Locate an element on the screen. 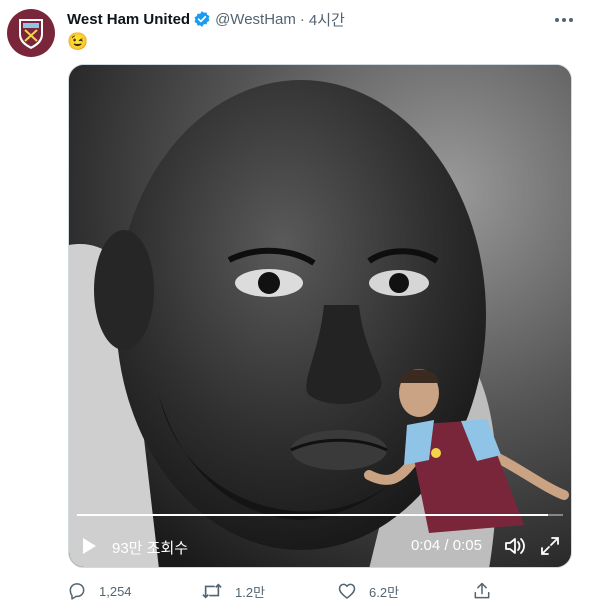  retweet-count: 1.2만 is located at coordinates (250, 592).